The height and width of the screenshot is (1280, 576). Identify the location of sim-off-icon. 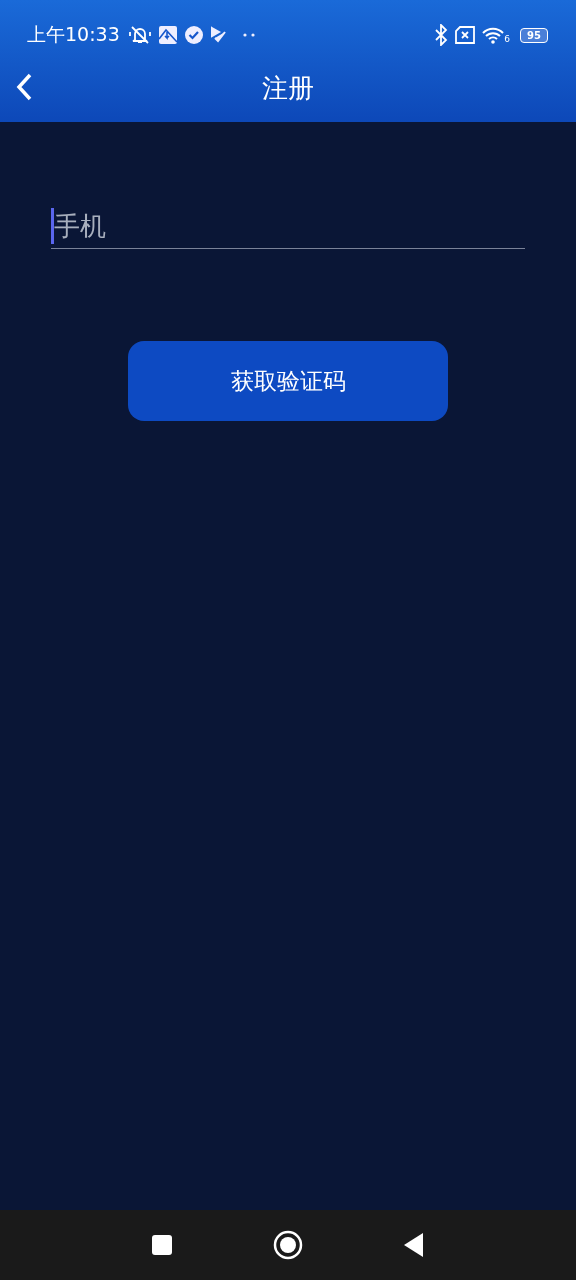
(465, 35).